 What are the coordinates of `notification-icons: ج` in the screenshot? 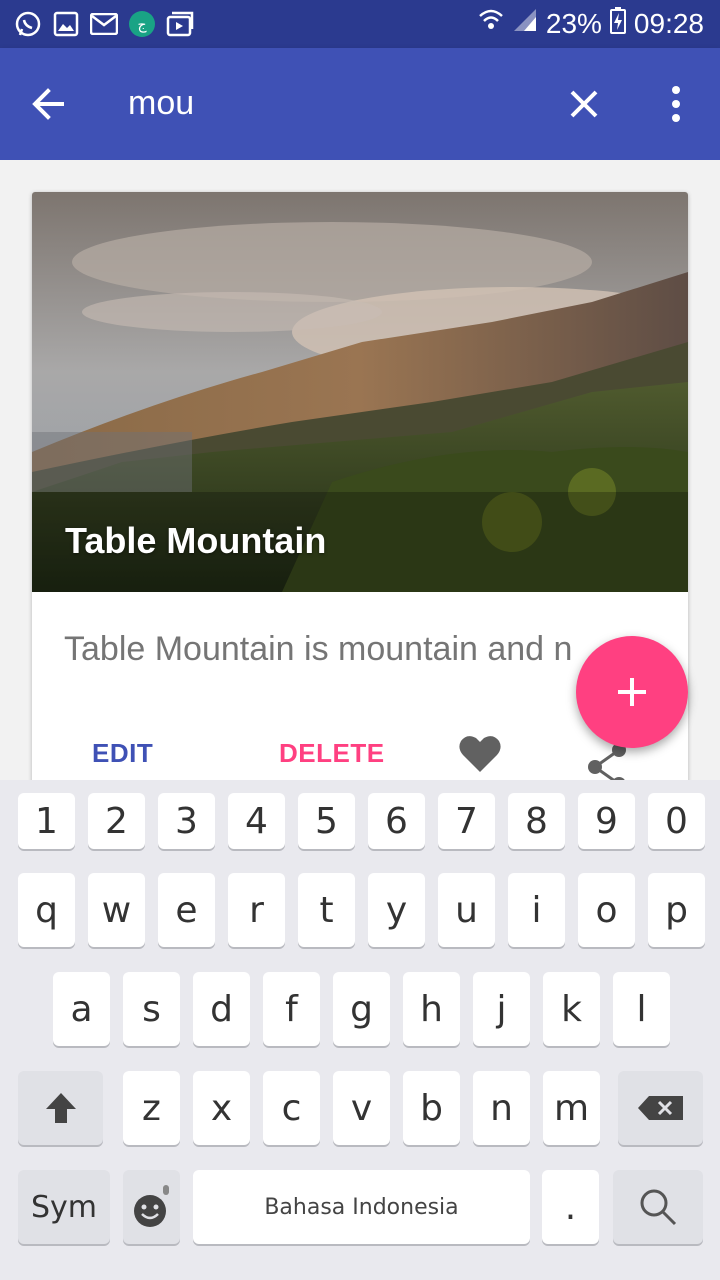 It's located at (104, 24).